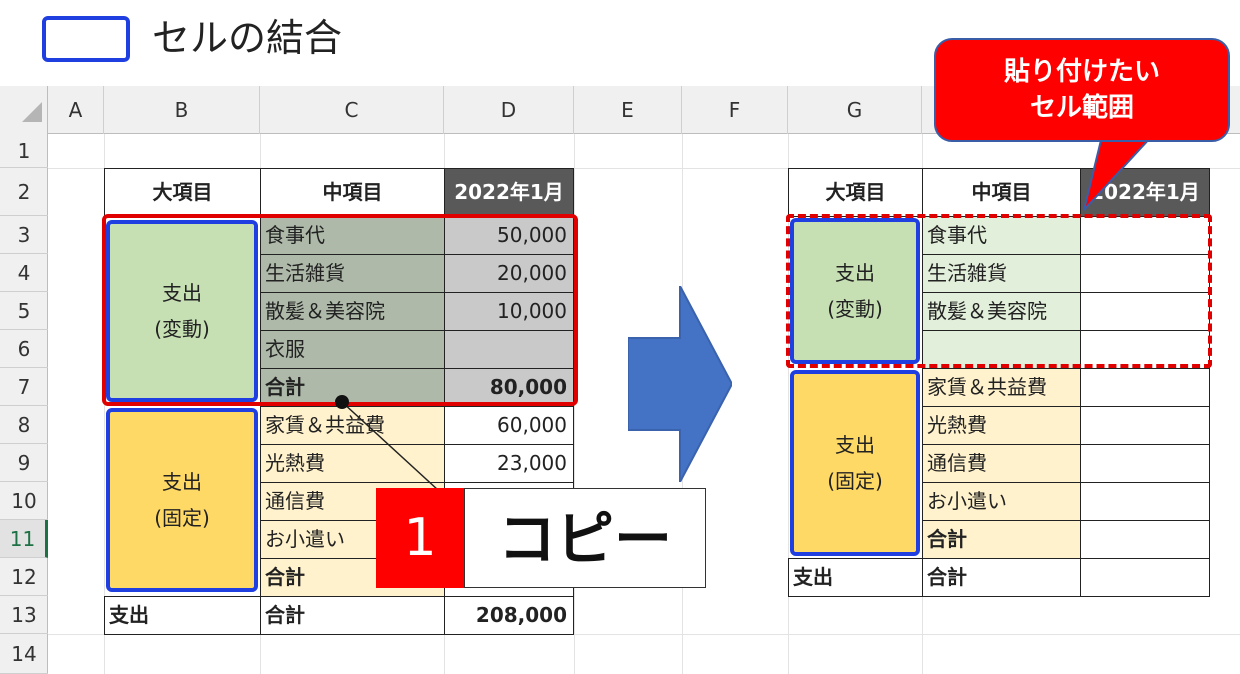  I want to click on row-header-6: 6, so click(24, 349).